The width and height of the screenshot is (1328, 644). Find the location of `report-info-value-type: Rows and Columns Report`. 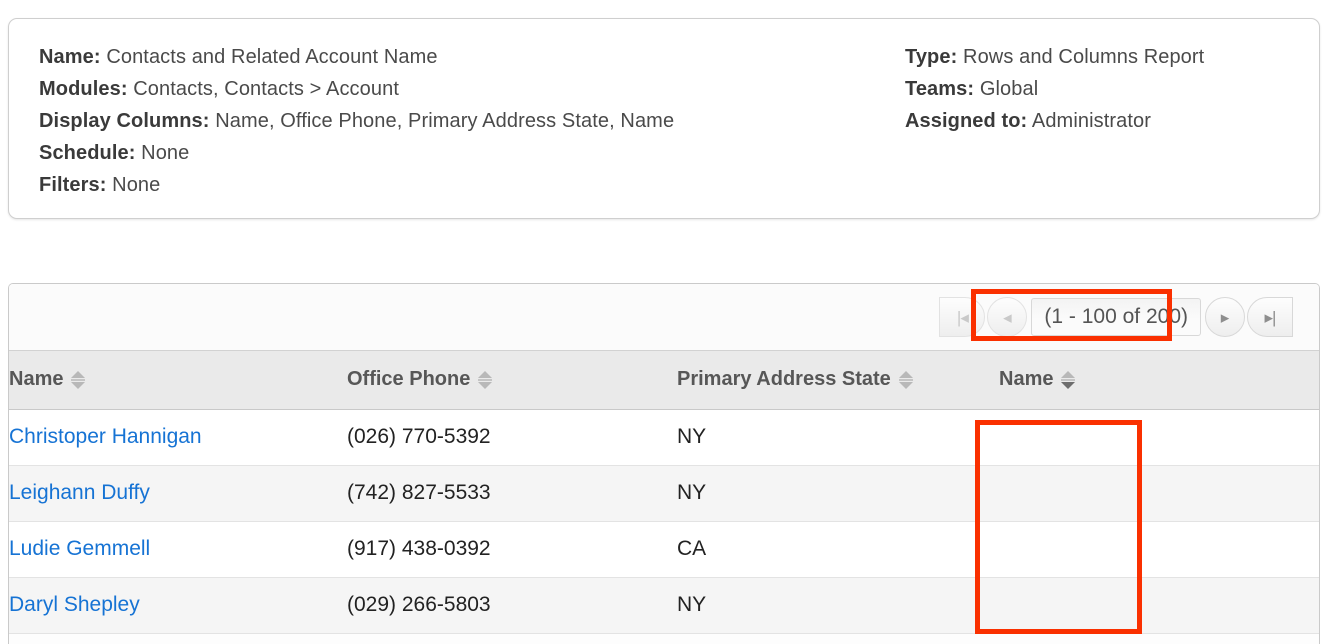

report-info-value-type: Rows and Columns Report is located at coordinates (1084, 57).